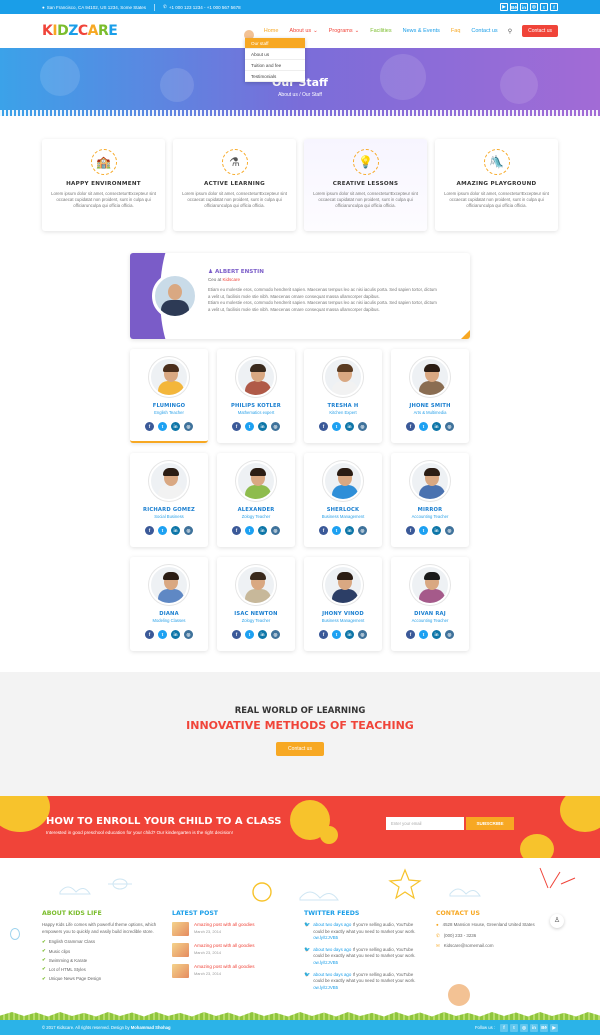  I want to click on footer-list-item: ✔ Swimming & Karate, so click(102, 960).